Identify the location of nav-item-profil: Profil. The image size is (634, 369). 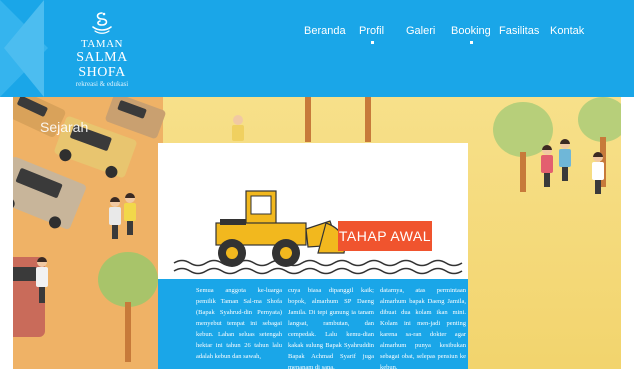
(372, 34).